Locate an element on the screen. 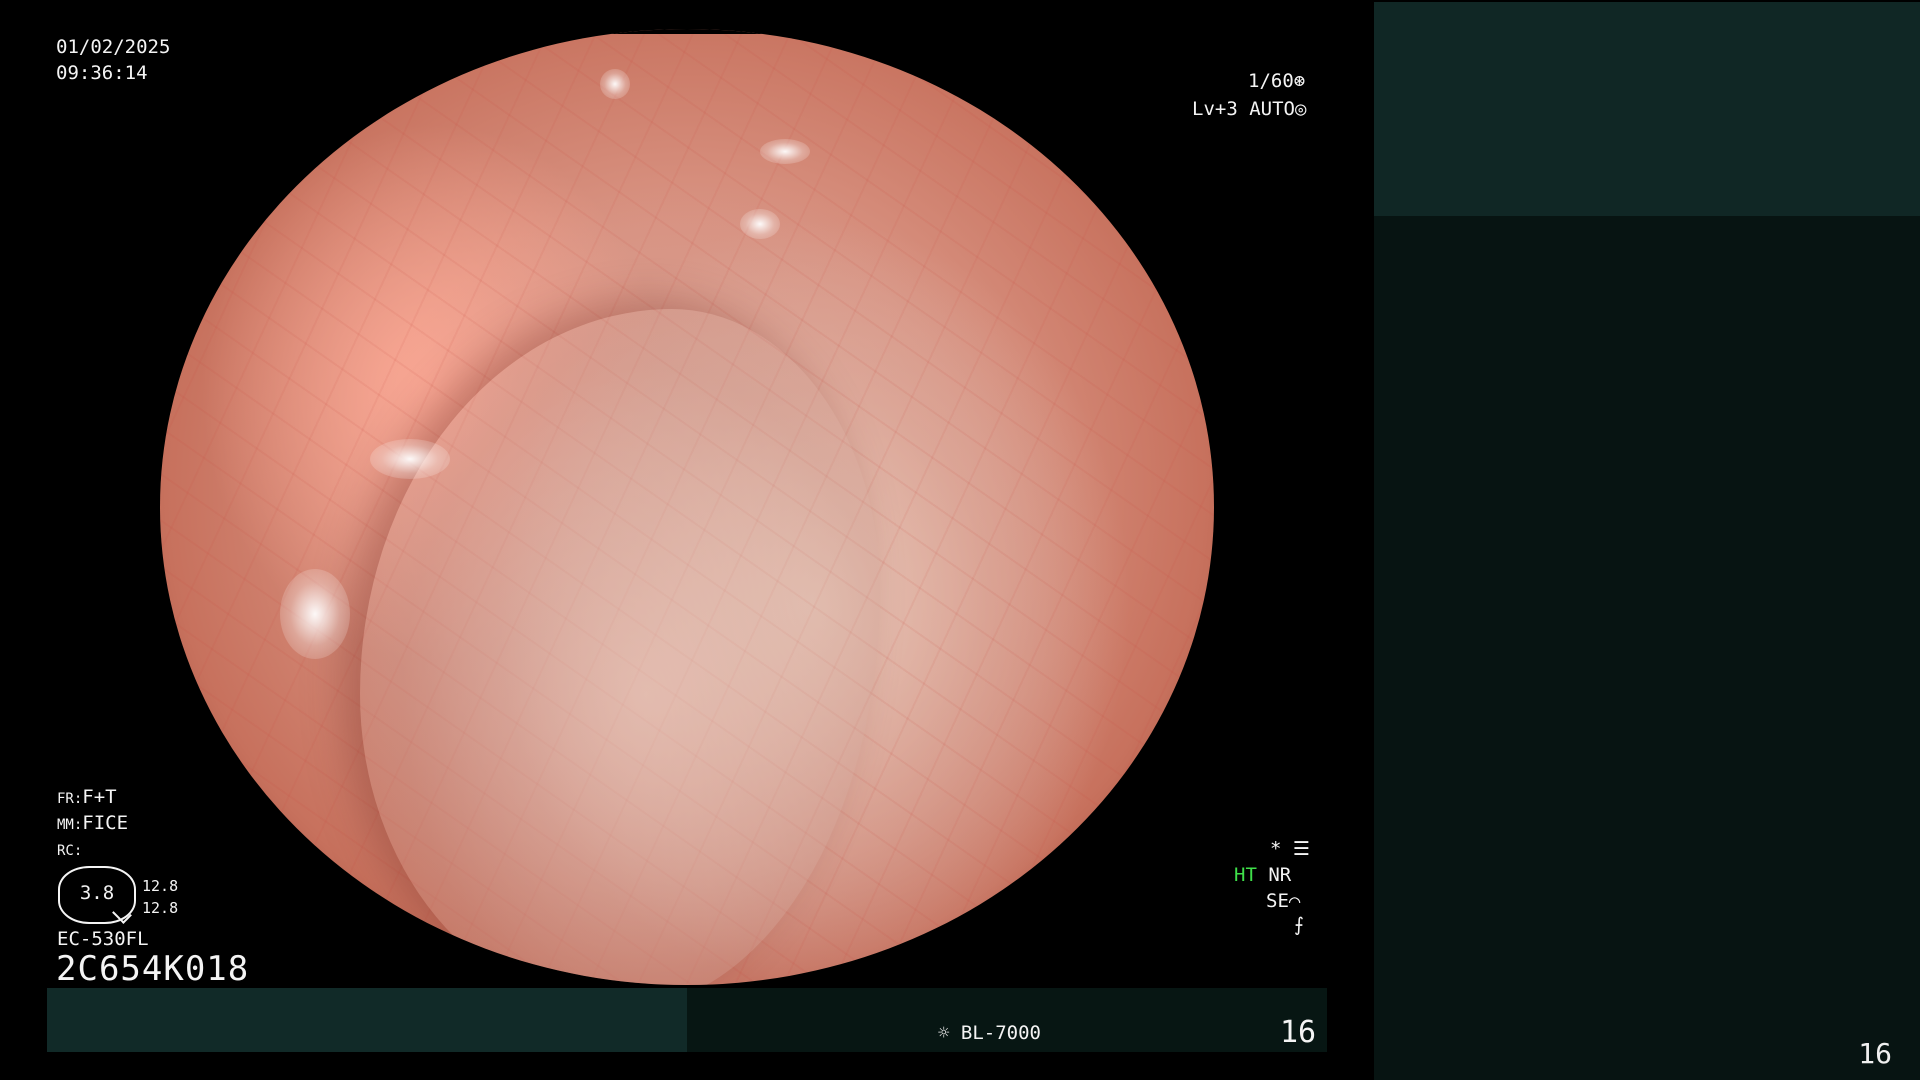  curve-icon: ⌒ is located at coordinates (1294, 901).